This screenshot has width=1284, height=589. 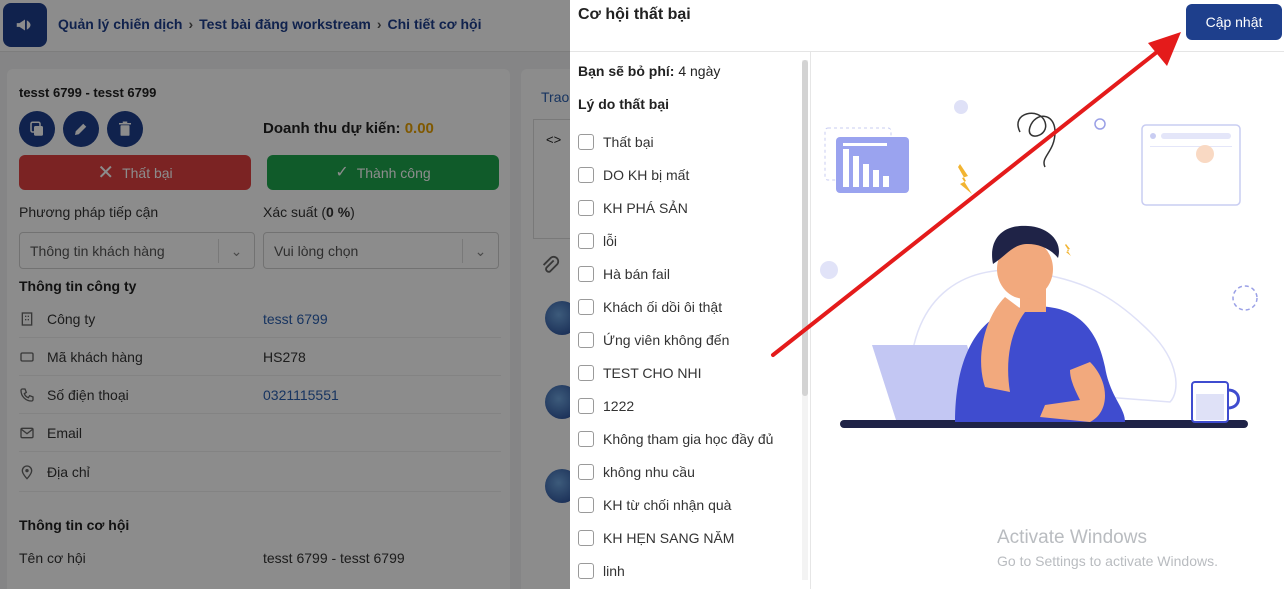 What do you see at coordinates (626, 71) in the screenshot?
I see `fee-label: Bạn sẽ bỏ phí:` at bounding box center [626, 71].